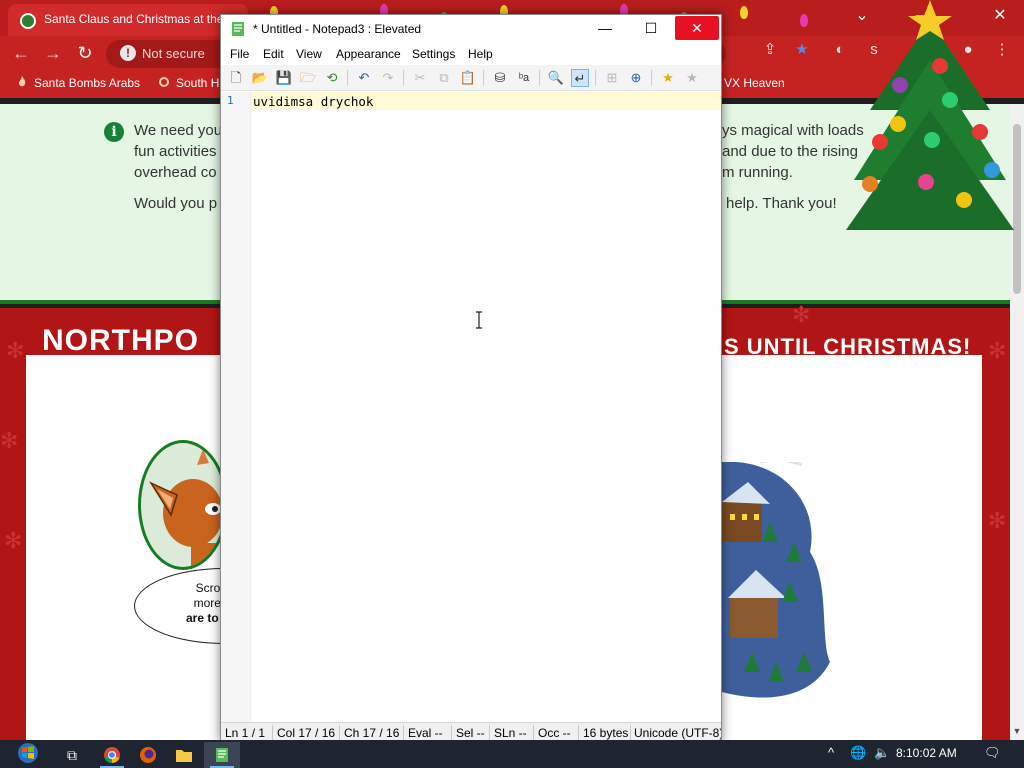 The height and width of the screenshot is (768, 1024). I want to click on menu-appearance: Appearance, so click(368, 54).